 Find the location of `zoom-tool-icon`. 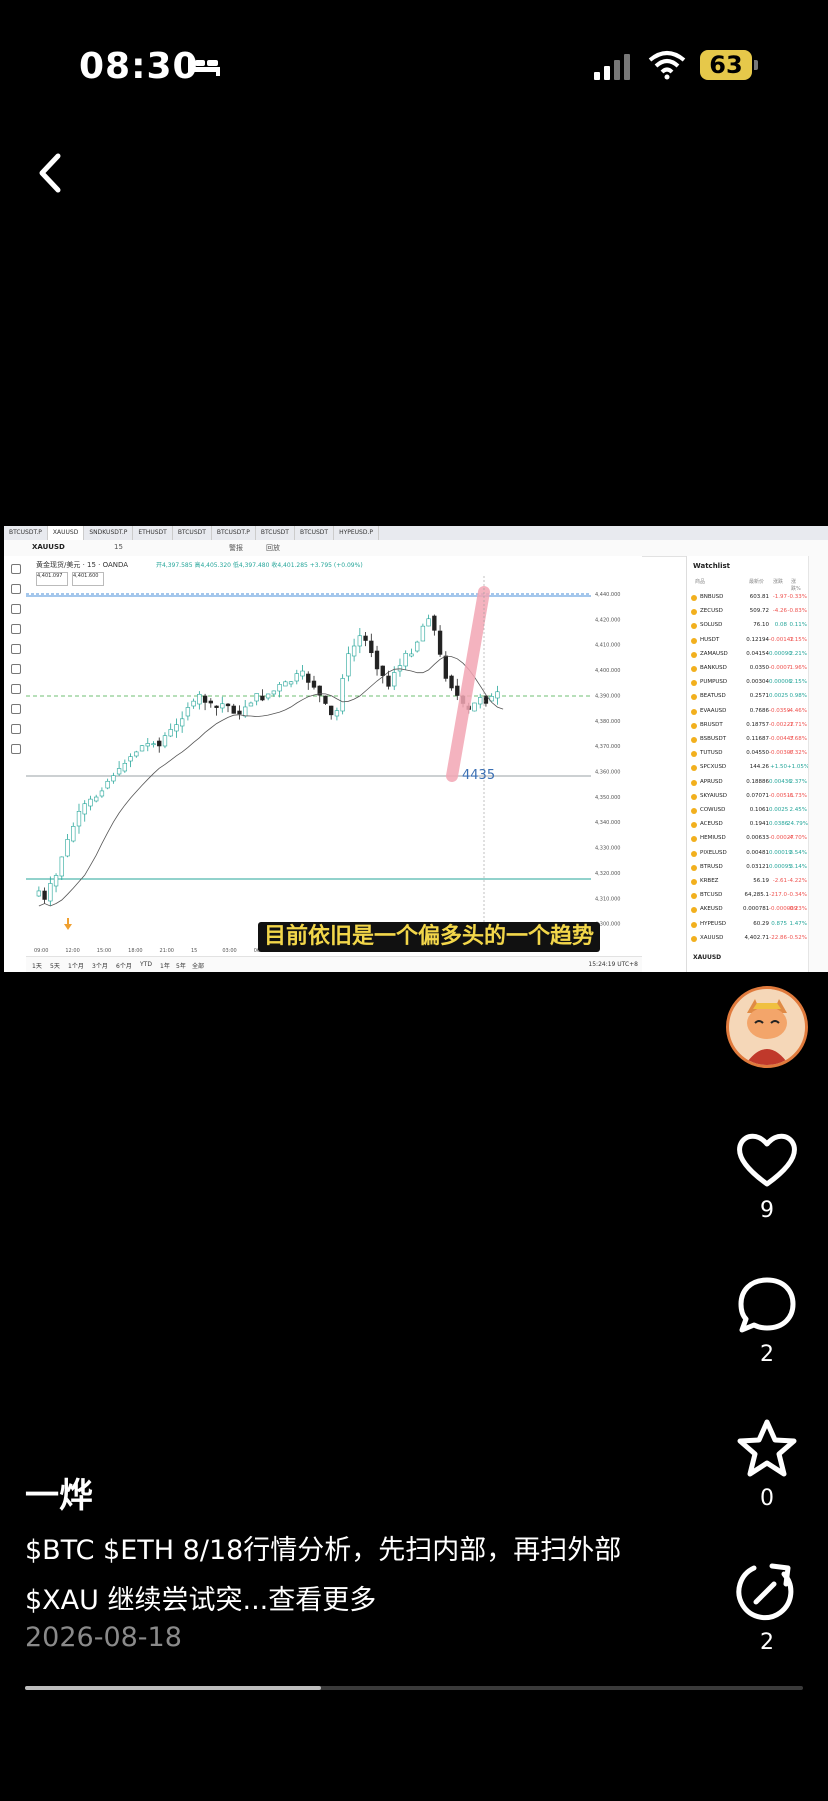

zoom-tool-icon is located at coordinates (16, 689).